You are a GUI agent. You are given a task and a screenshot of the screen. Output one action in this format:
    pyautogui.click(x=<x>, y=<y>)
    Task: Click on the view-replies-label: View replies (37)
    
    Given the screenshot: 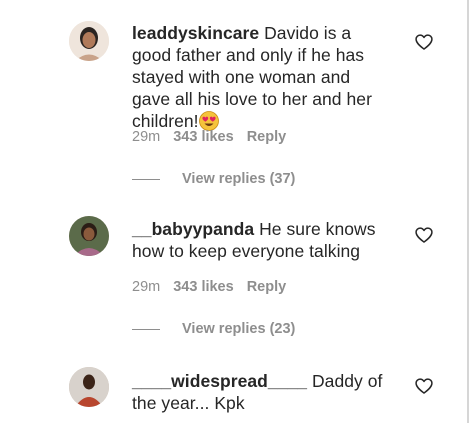 What is the action you would take?
    pyautogui.click(x=239, y=179)
    